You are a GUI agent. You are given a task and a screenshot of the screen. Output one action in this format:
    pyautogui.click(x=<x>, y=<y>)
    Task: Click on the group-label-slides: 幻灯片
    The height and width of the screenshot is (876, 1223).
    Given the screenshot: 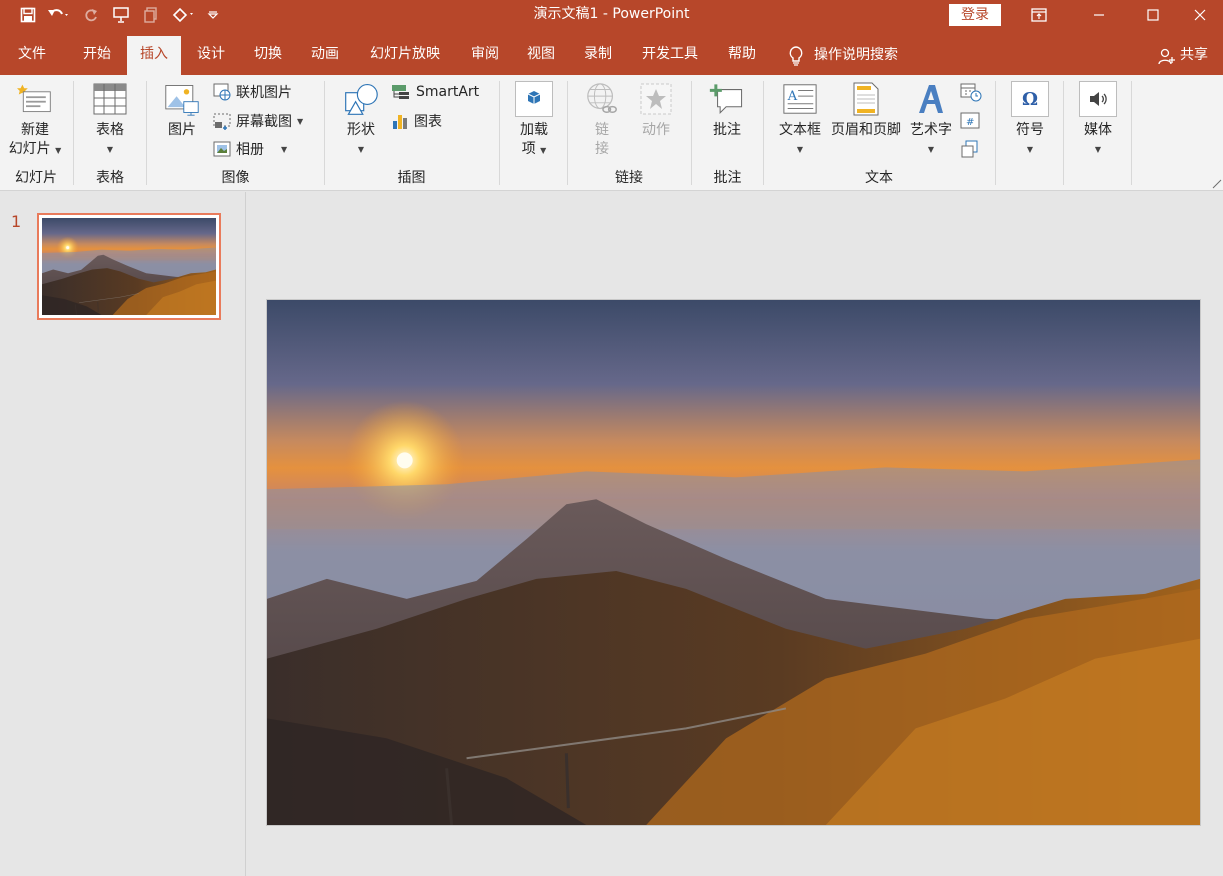 What is the action you would take?
    pyautogui.click(x=36, y=178)
    